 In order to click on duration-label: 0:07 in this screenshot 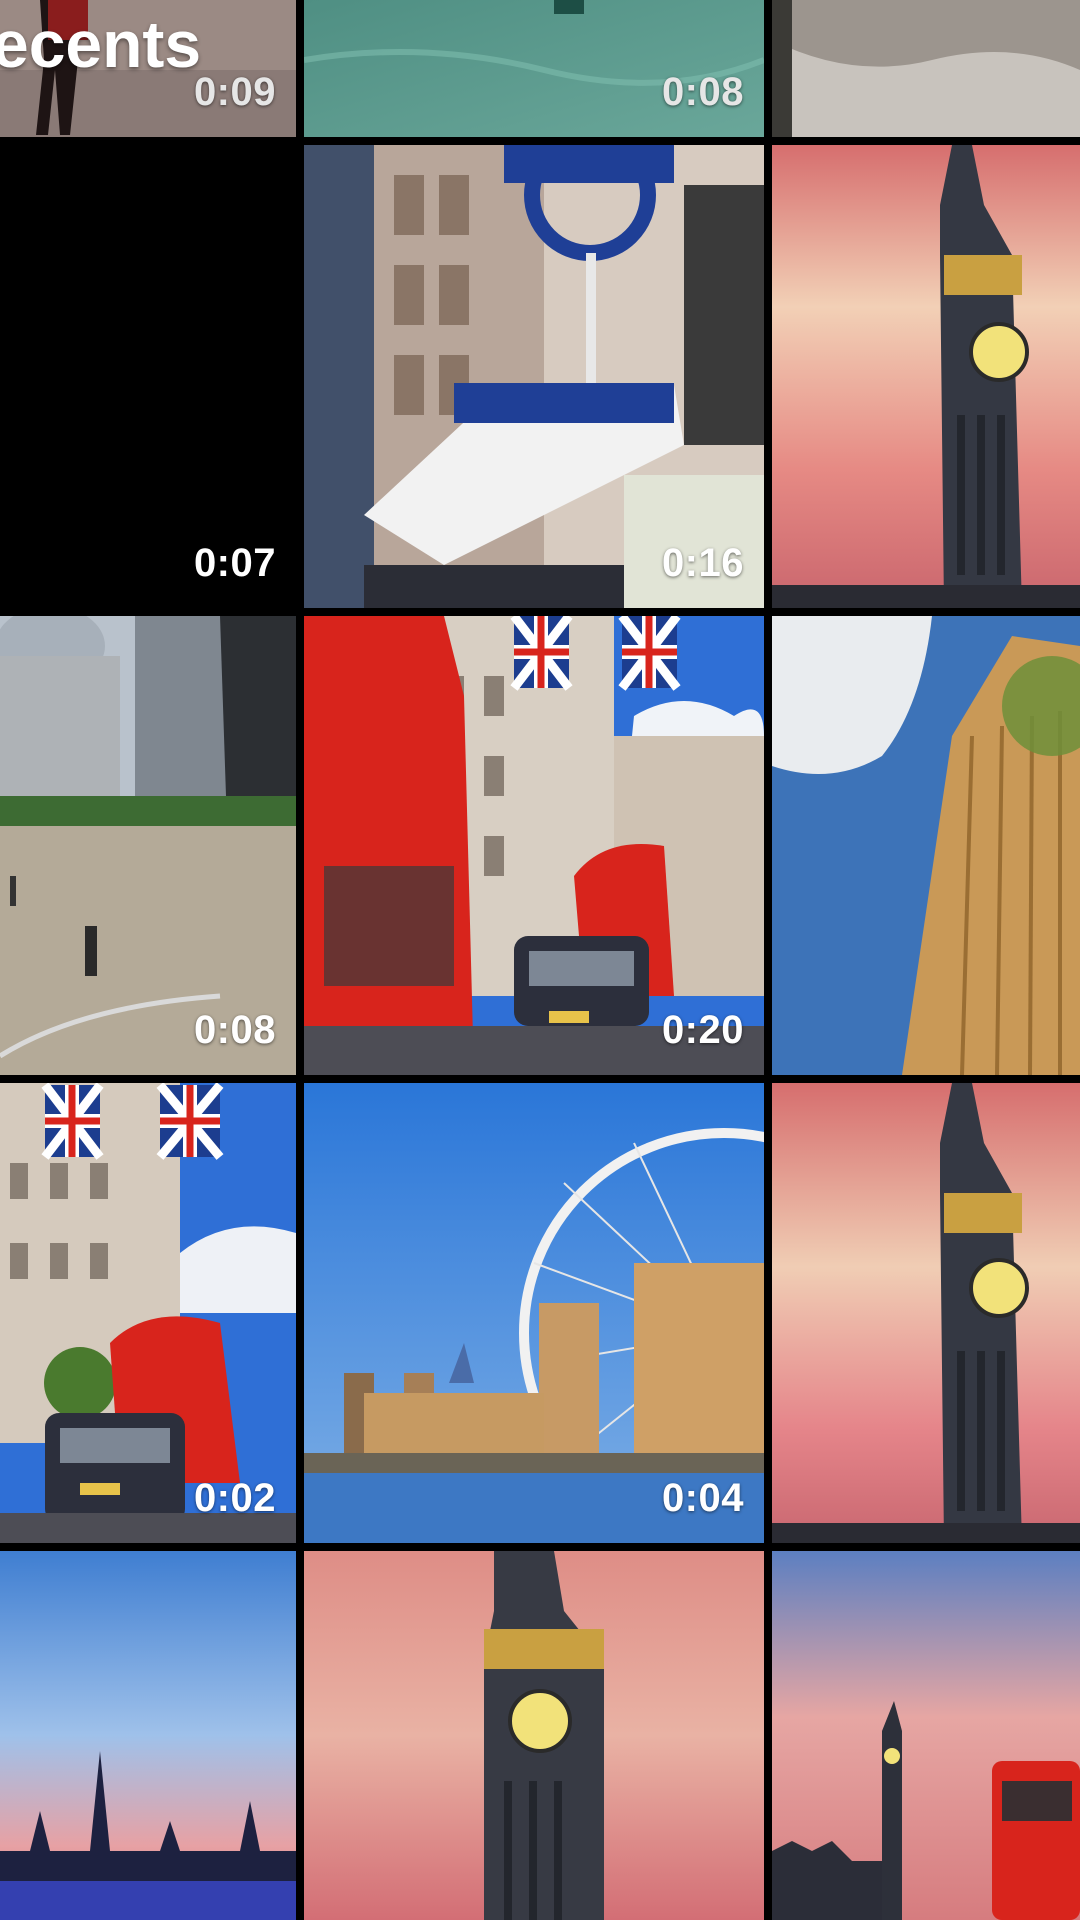, I will do `click(234, 563)`.